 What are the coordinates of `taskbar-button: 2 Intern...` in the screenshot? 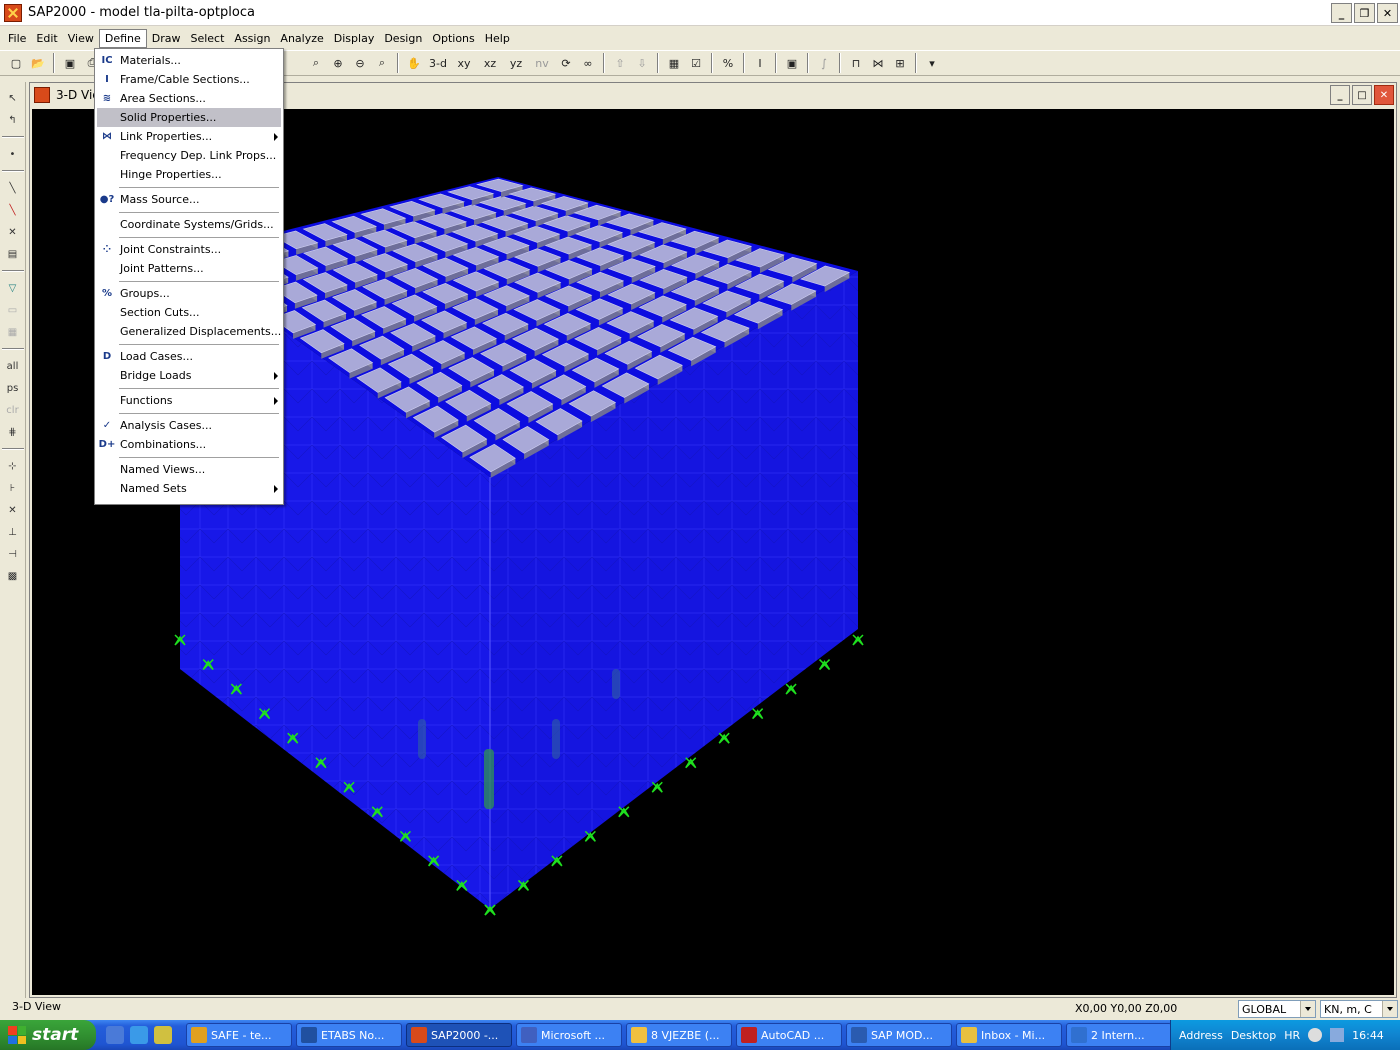 It's located at (1119, 1035).